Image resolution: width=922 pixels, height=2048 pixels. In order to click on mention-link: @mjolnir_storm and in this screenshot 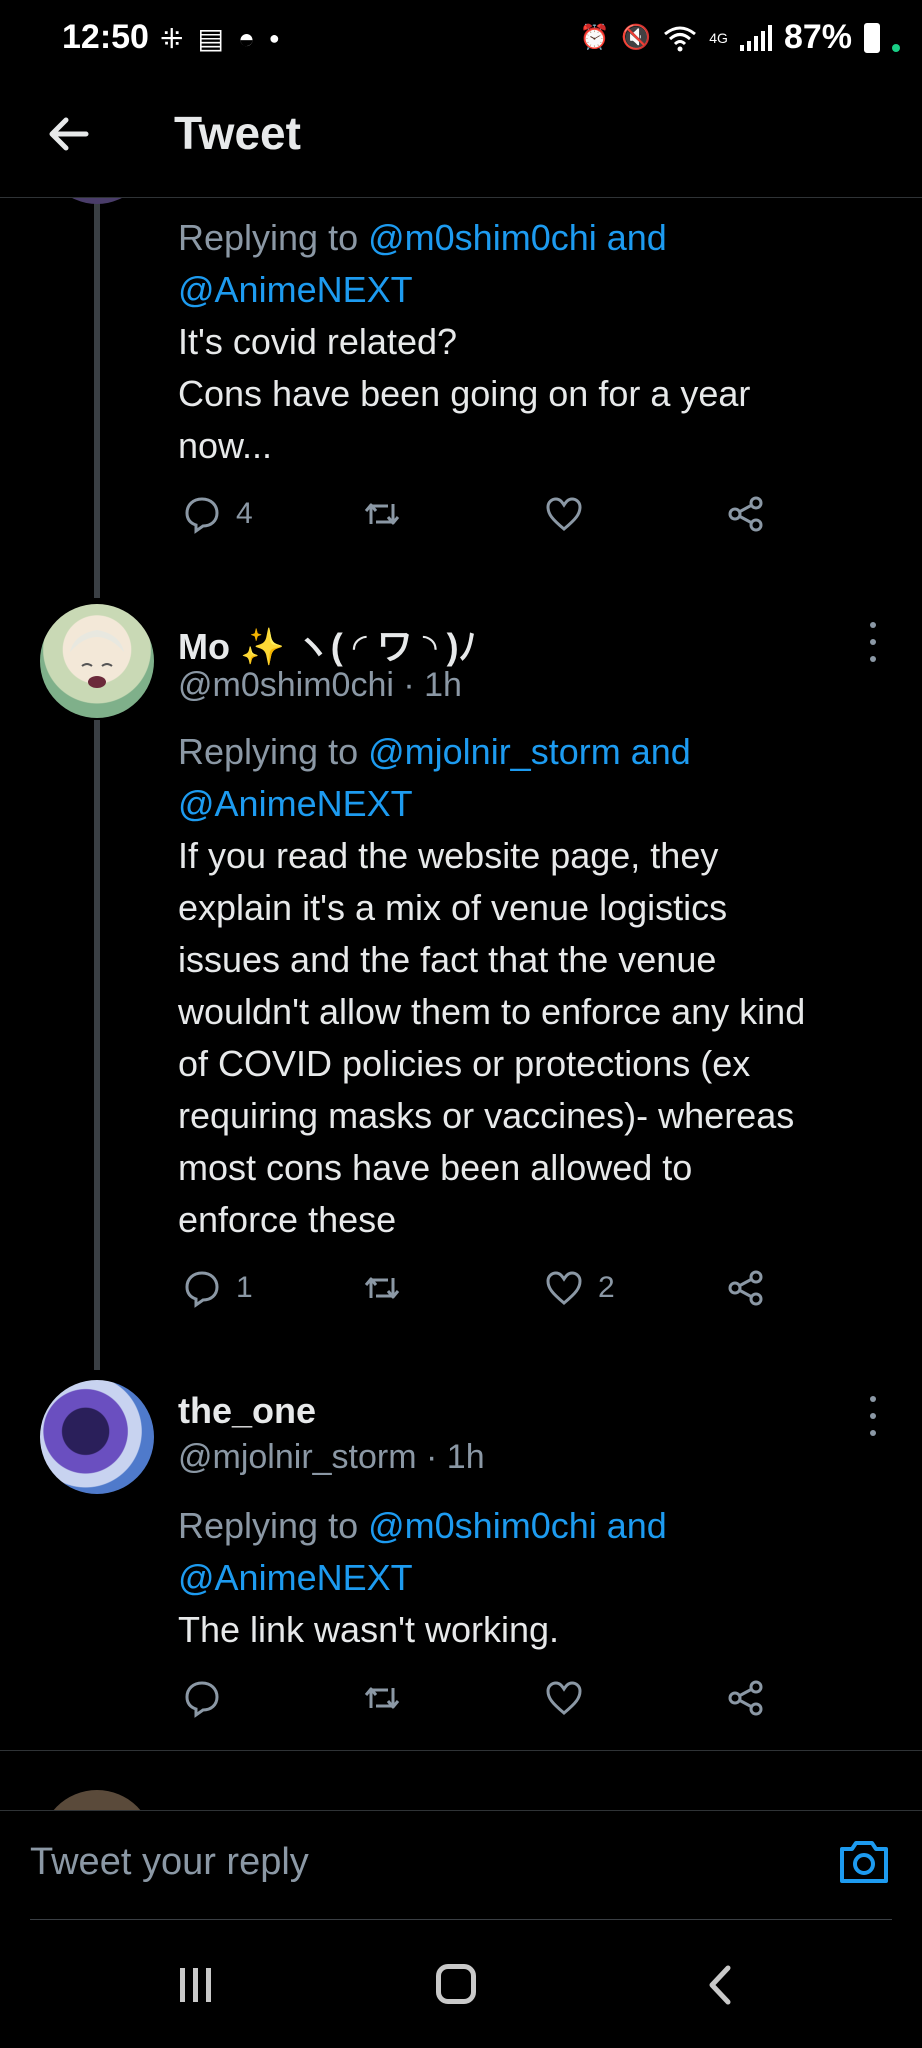, I will do `click(529, 751)`.